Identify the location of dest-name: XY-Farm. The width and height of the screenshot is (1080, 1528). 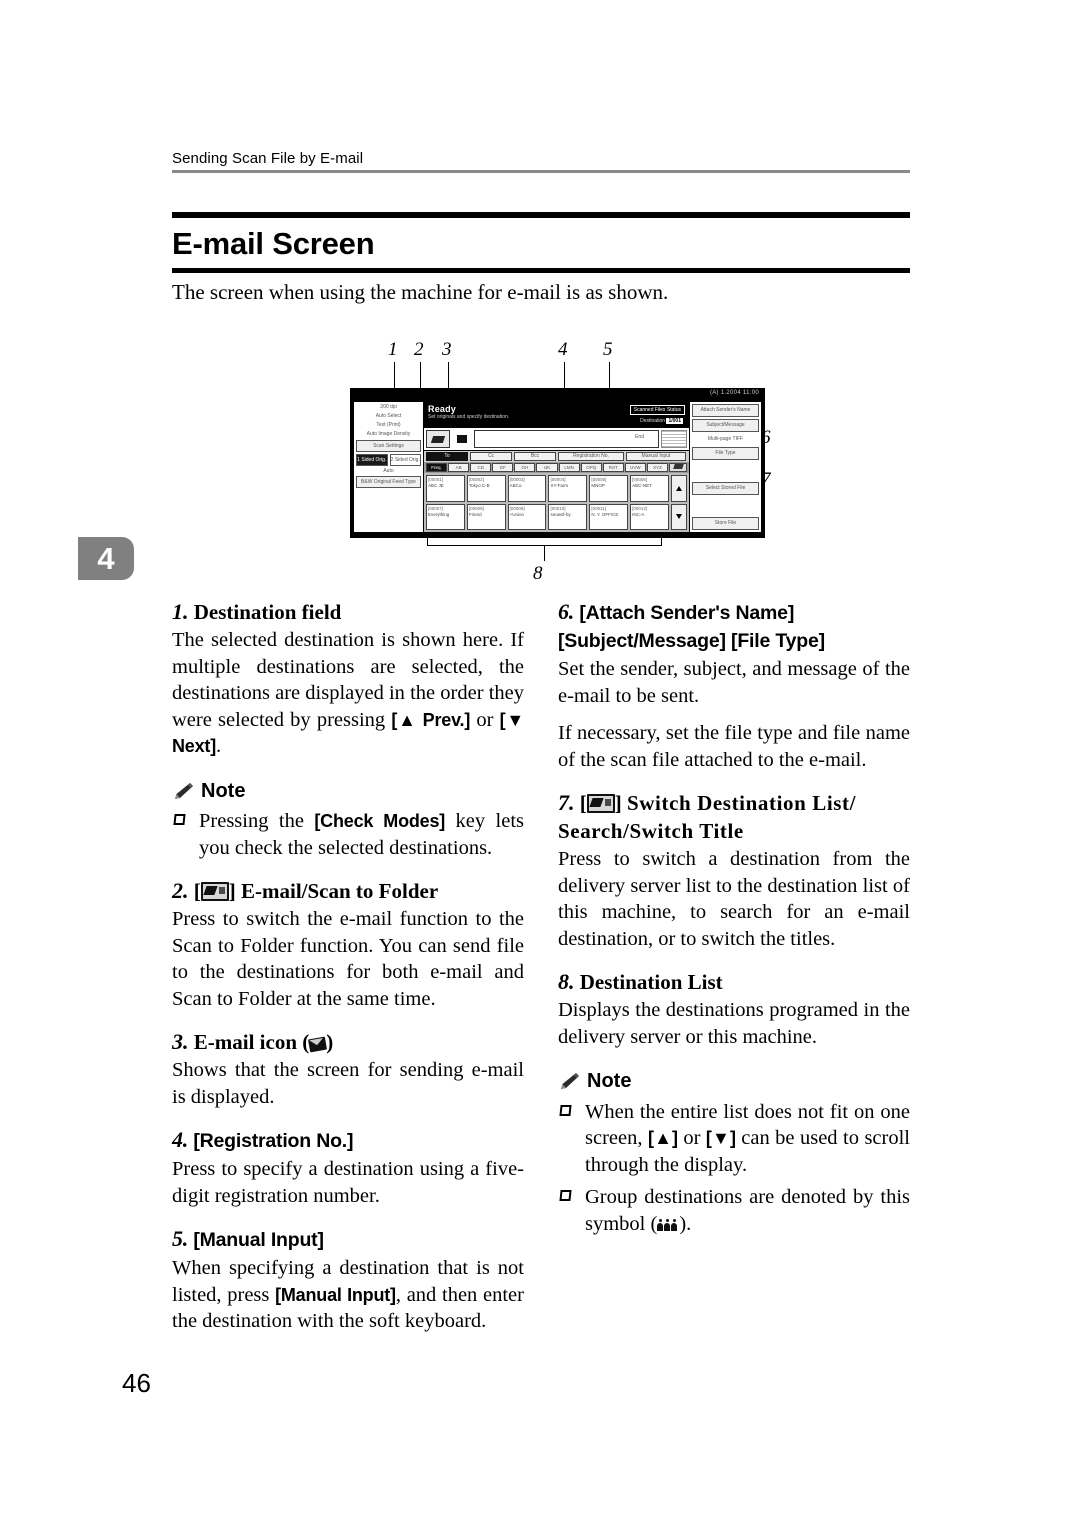
(559, 485).